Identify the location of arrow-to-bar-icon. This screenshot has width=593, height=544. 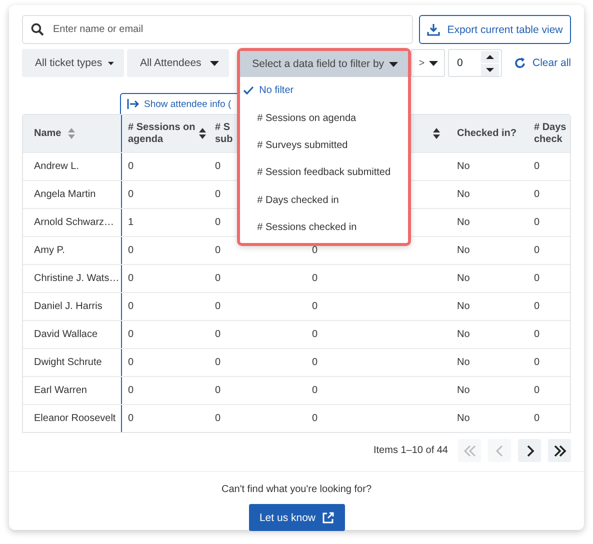
(133, 104).